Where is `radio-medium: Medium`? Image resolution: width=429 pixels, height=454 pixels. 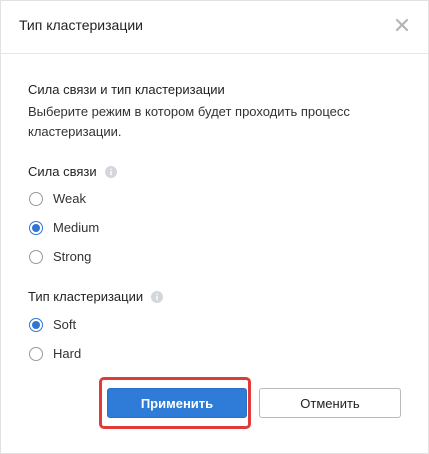
radio-medium: Medium is located at coordinates (64, 227).